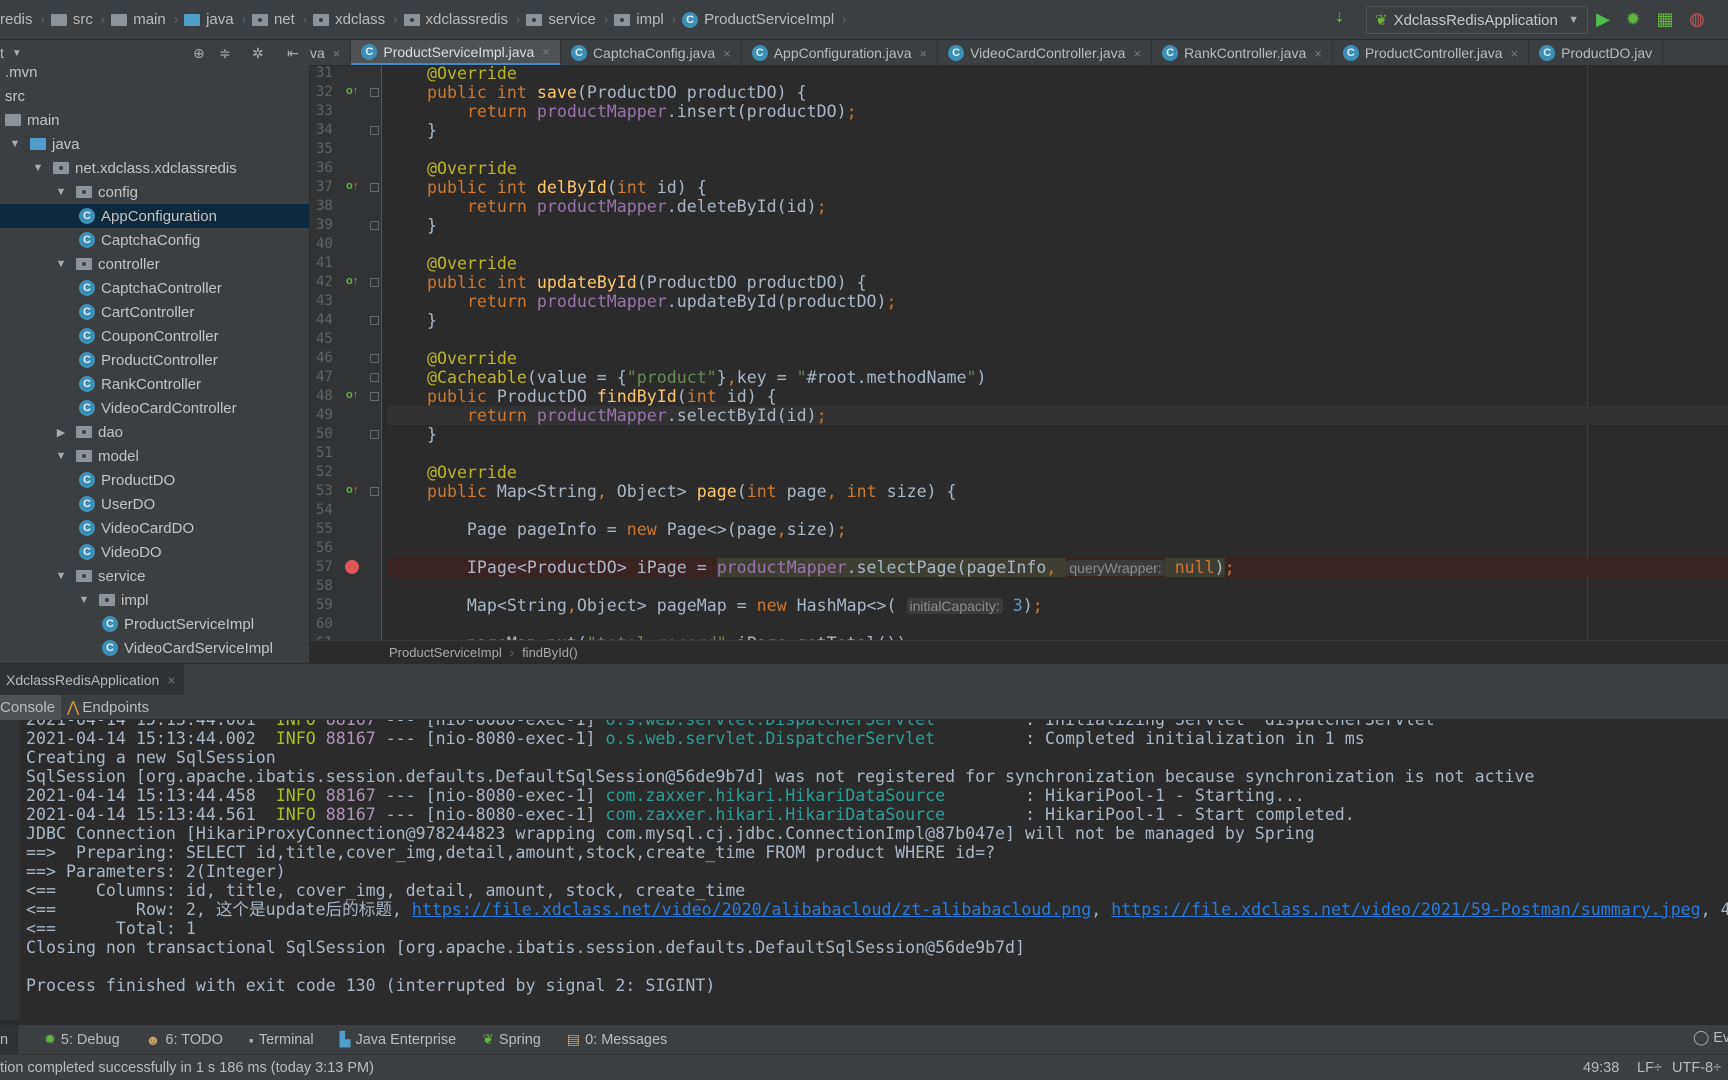 This screenshot has height=1080, width=1728. What do you see at coordinates (1057, 111) in the screenshot?
I see `code-line: return productMapper.insert(productDO);` at bounding box center [1057, 111].